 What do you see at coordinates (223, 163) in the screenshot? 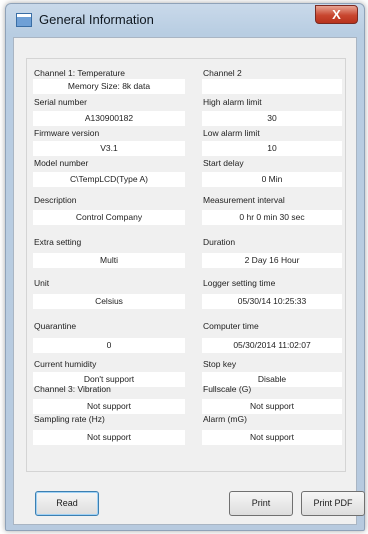
I see `start-delay-label: Start delay` at bounding box center [223, 163].